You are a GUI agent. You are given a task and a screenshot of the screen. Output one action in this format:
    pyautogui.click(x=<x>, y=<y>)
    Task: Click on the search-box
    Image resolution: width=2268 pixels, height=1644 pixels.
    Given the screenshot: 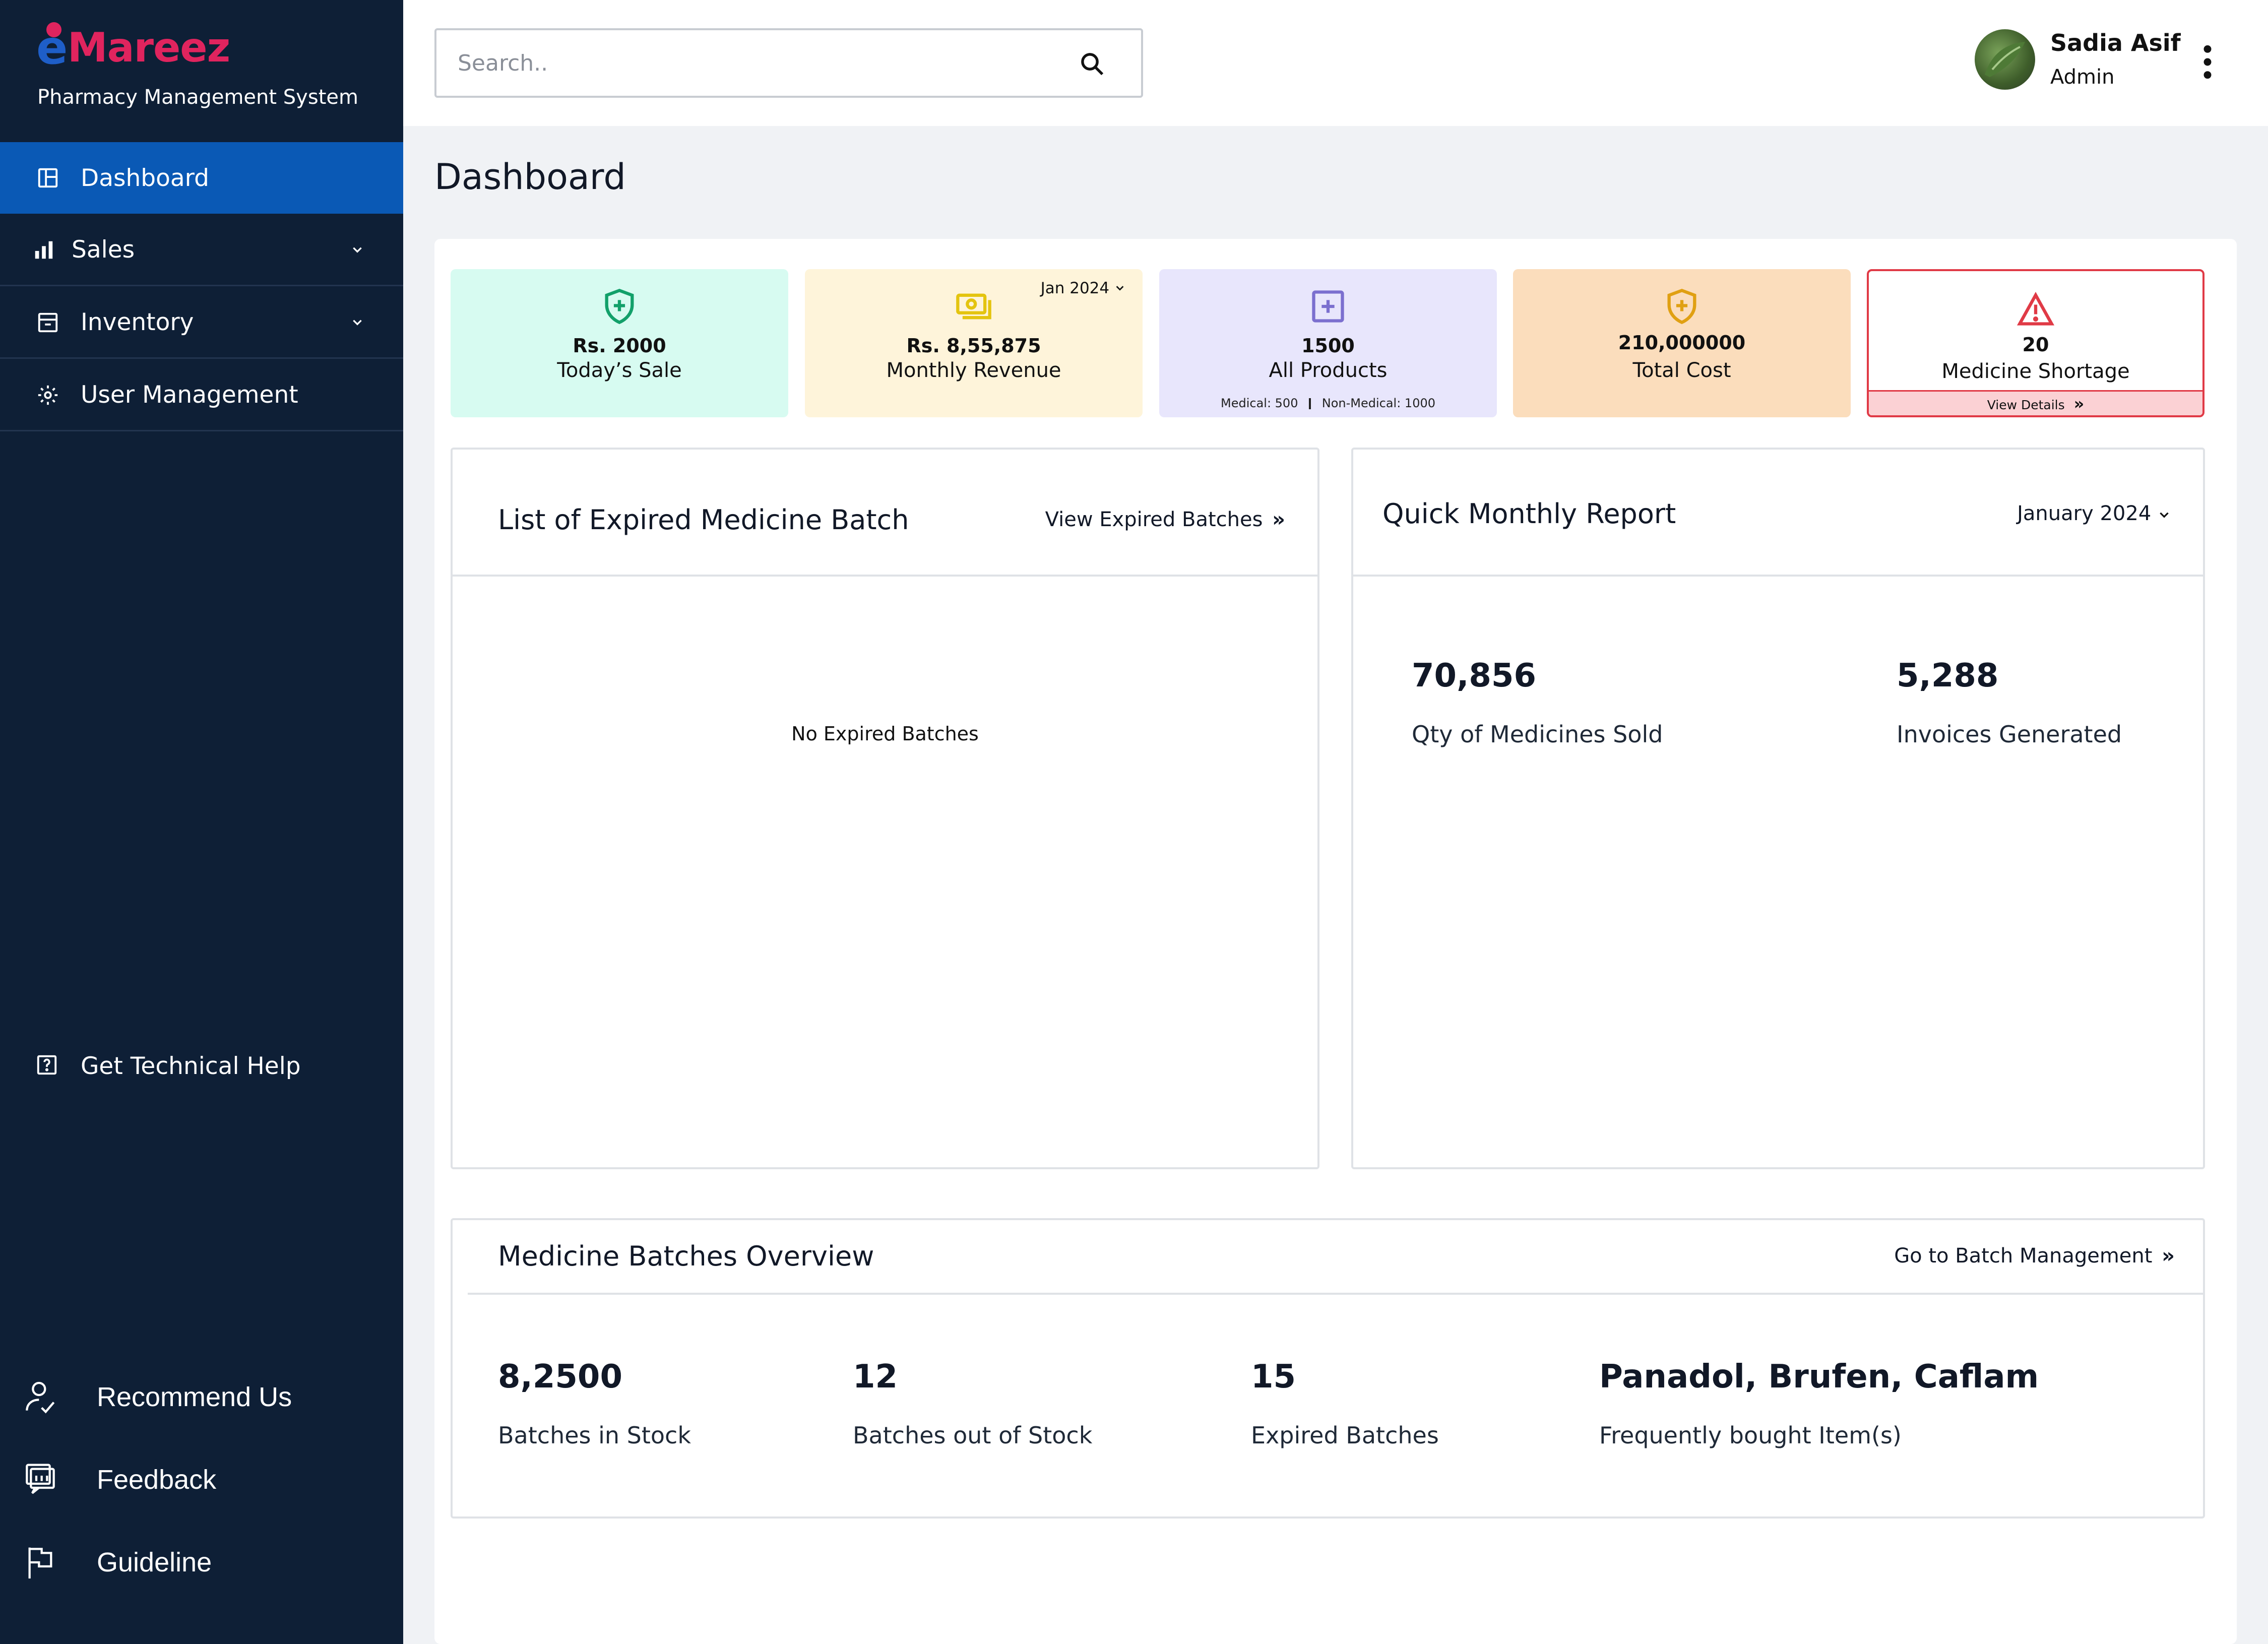 What is the action you would take?
    pyautogui.click(x=788, y=63)
    